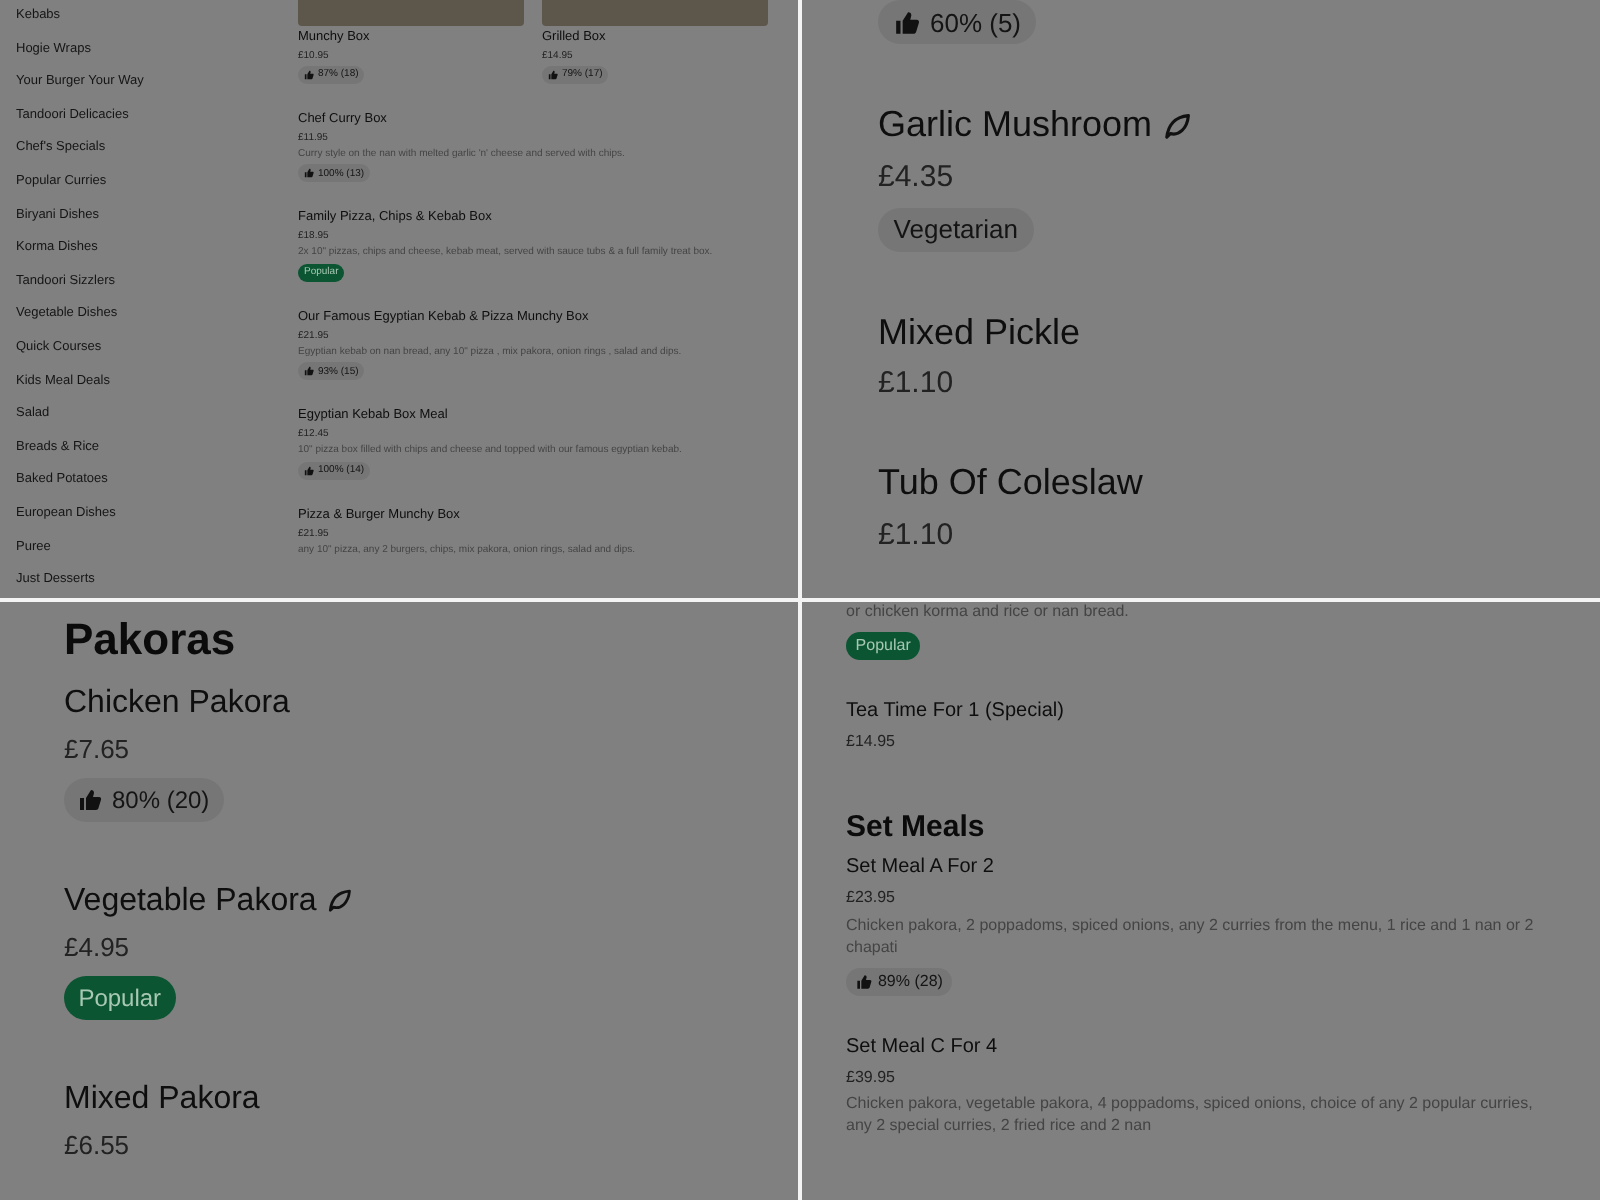 The width and height of the screenshot is (1600, 1200). Describe the element at coordinates (920, 868) in the screenshot. I see `item-name: Set Meal A For 2` at that location.